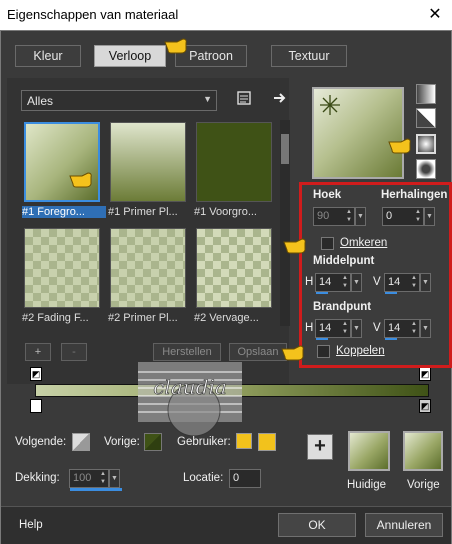 This screenshot has width=452, height=544. I want to click on remove-gradient-button: -, so click(74, 352).